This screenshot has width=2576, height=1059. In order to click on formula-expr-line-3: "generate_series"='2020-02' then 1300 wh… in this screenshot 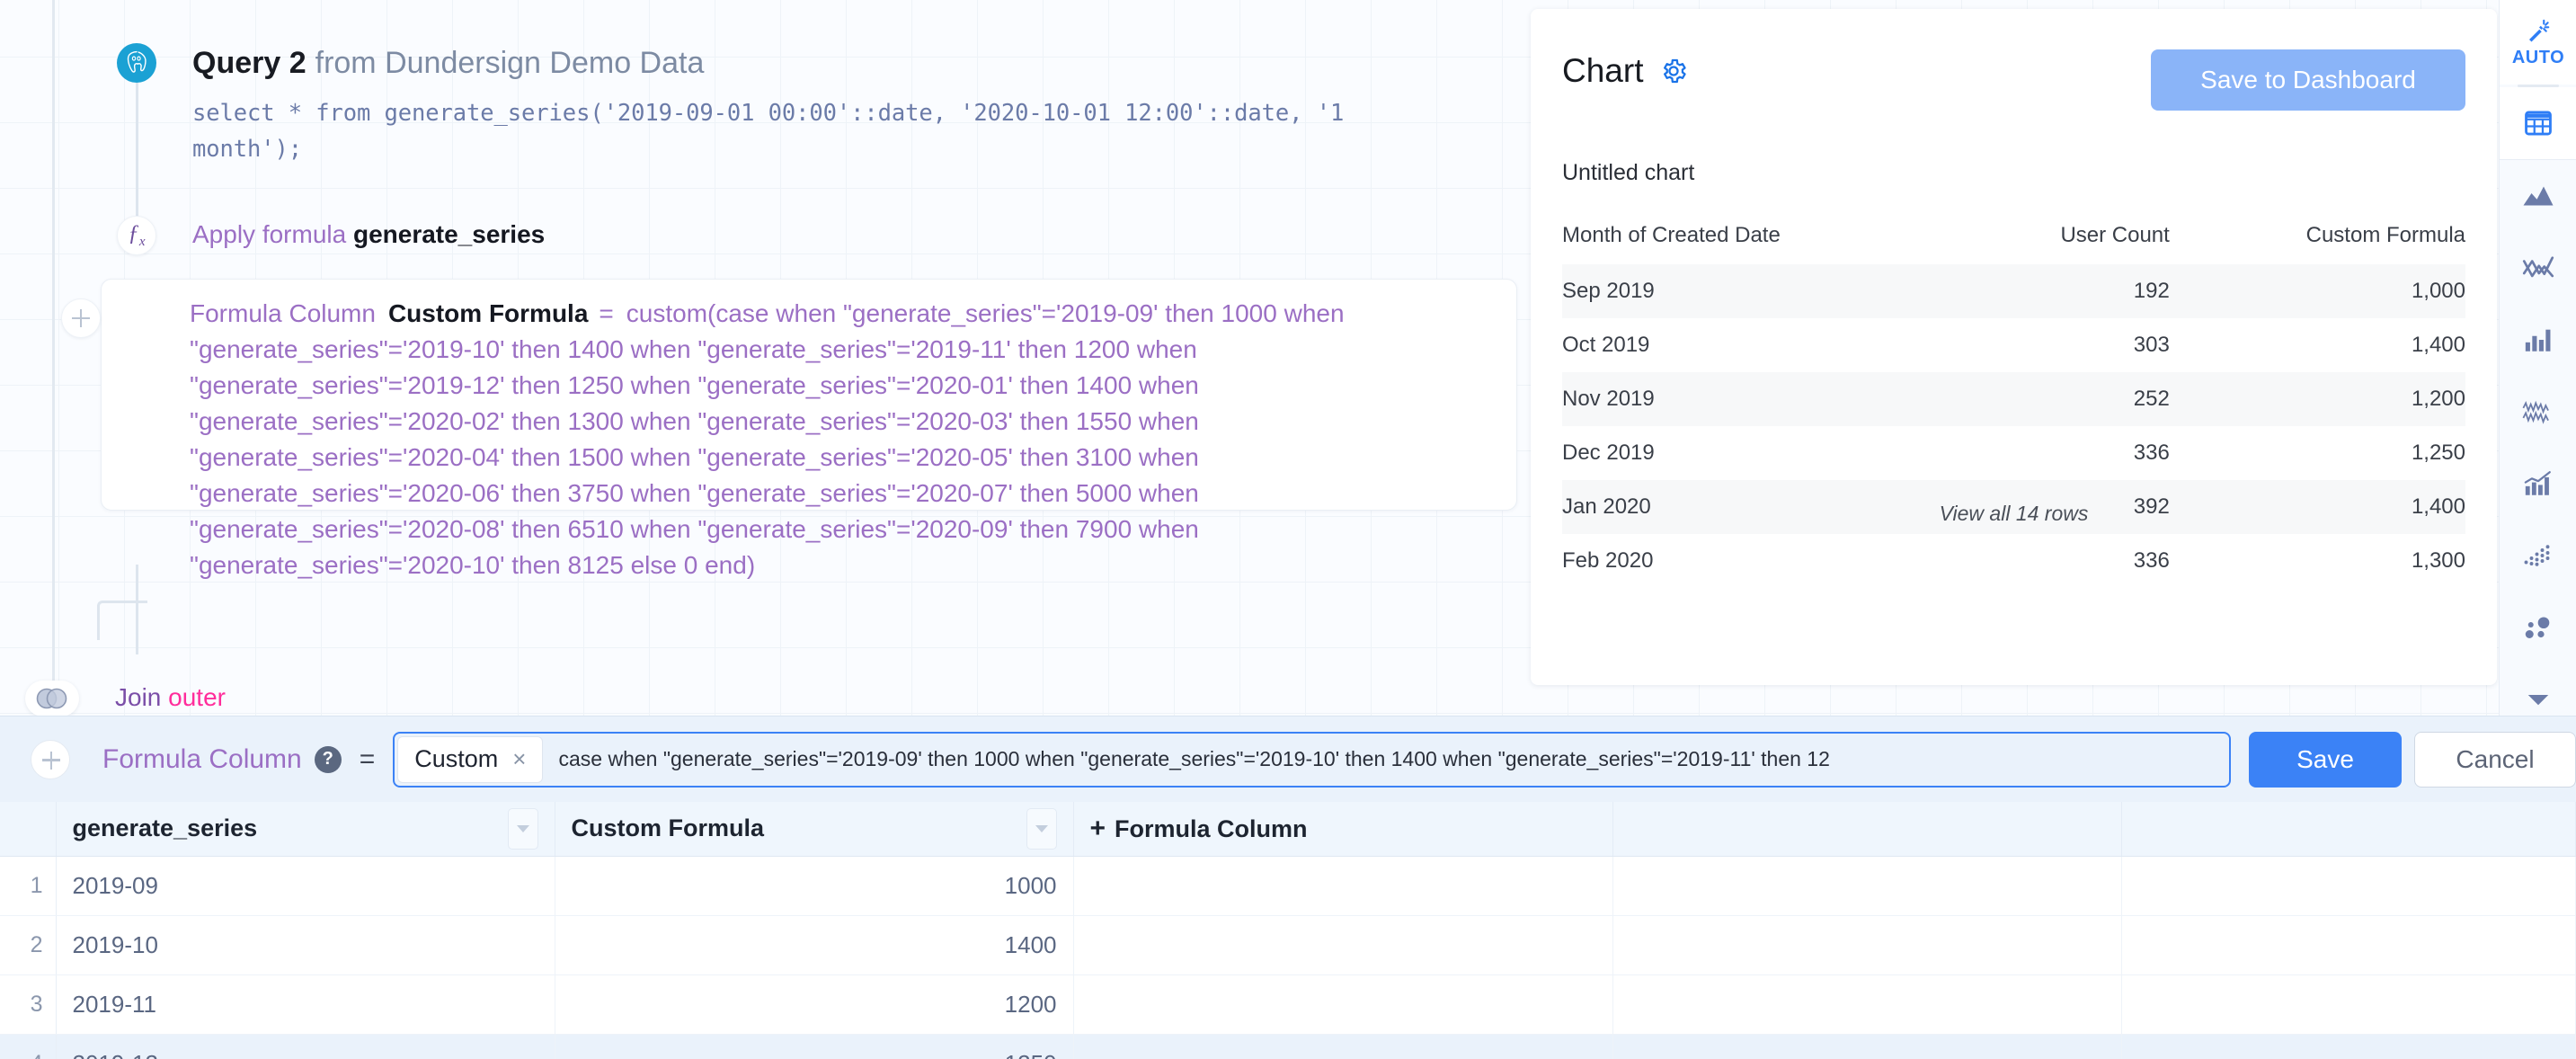, I will do `click(694, 421)`.